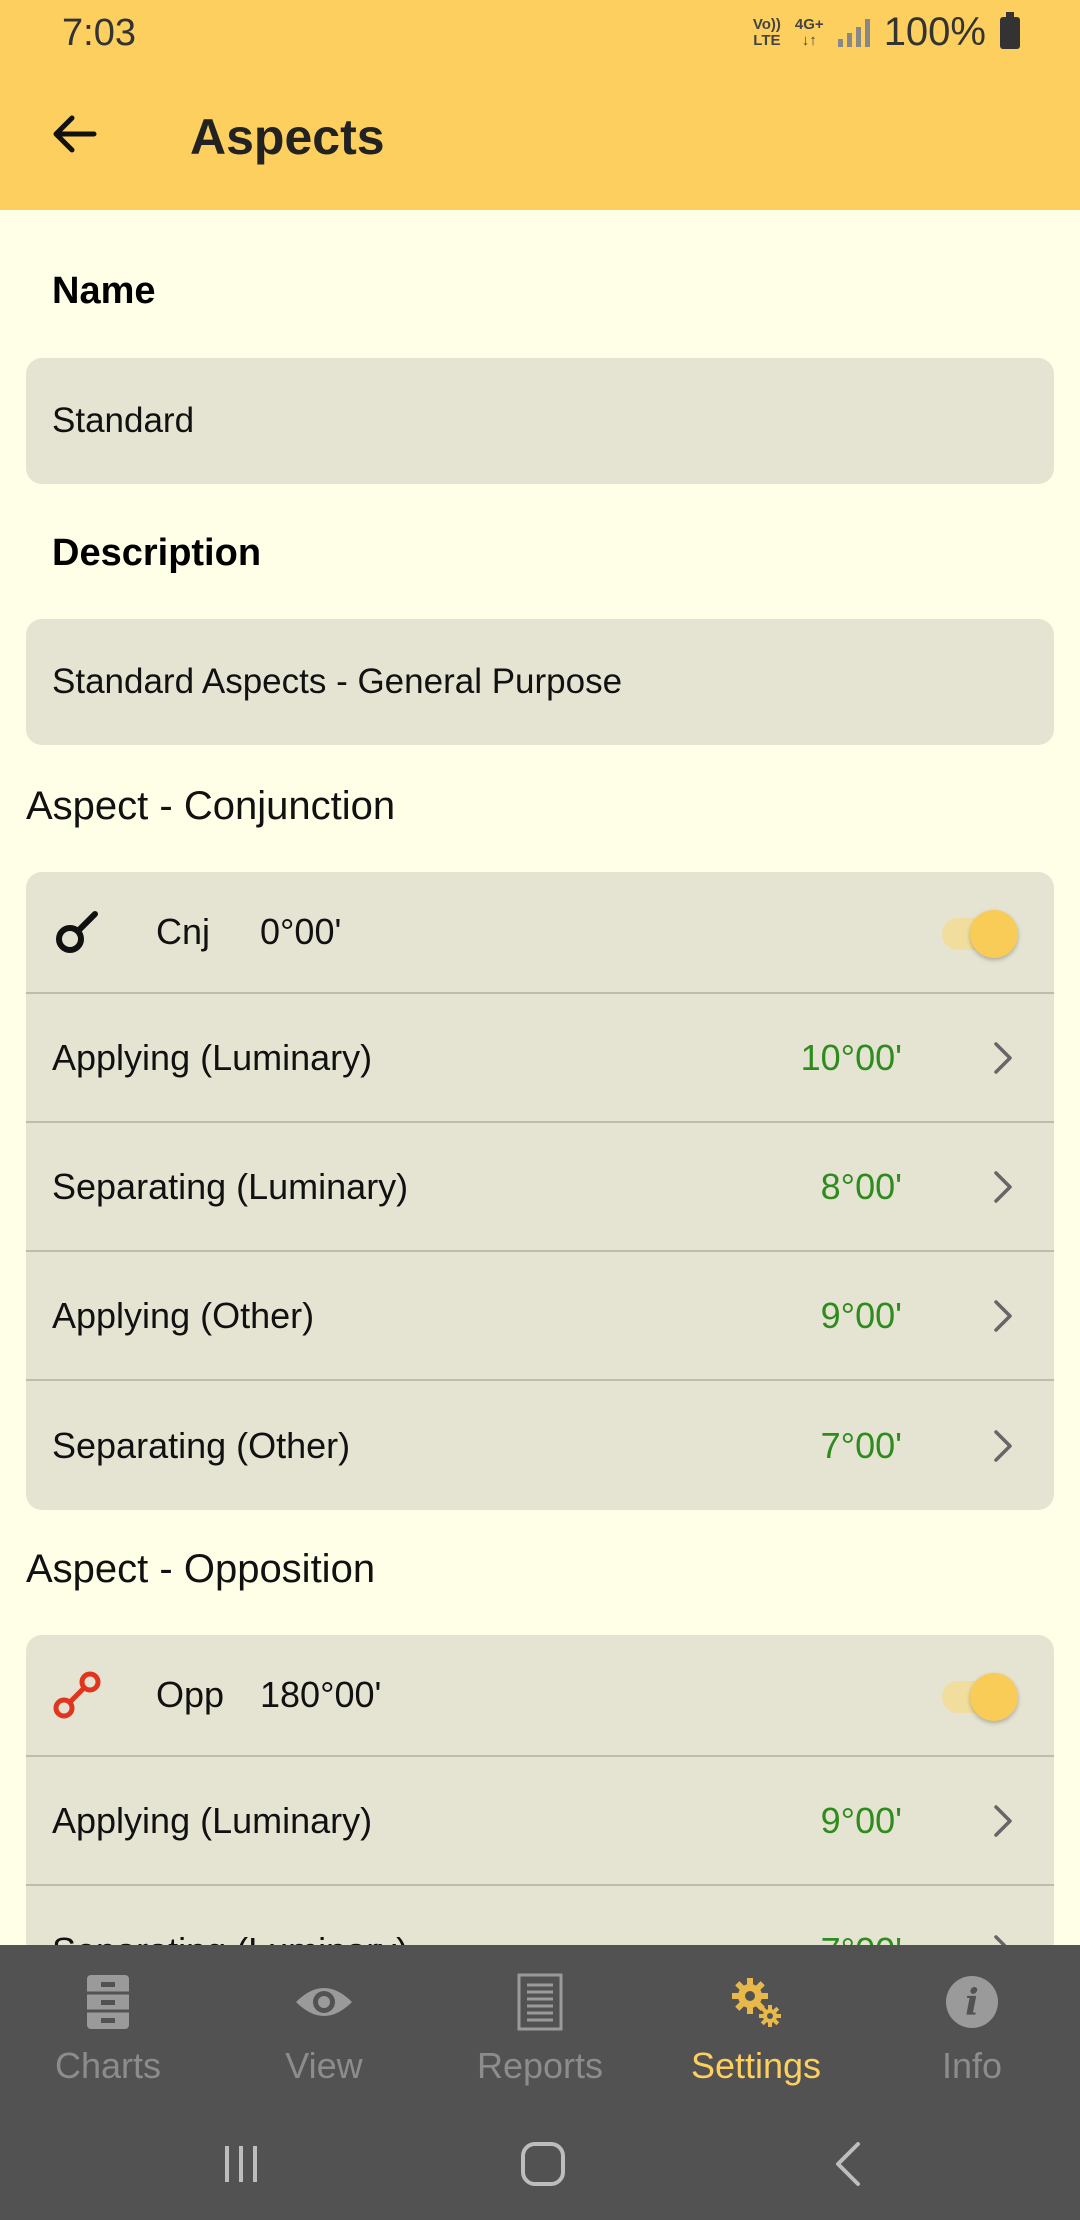 The width and height of the screenshot is (1080, 2220). I want to click on arrow-left-icon, so click(75, 134).